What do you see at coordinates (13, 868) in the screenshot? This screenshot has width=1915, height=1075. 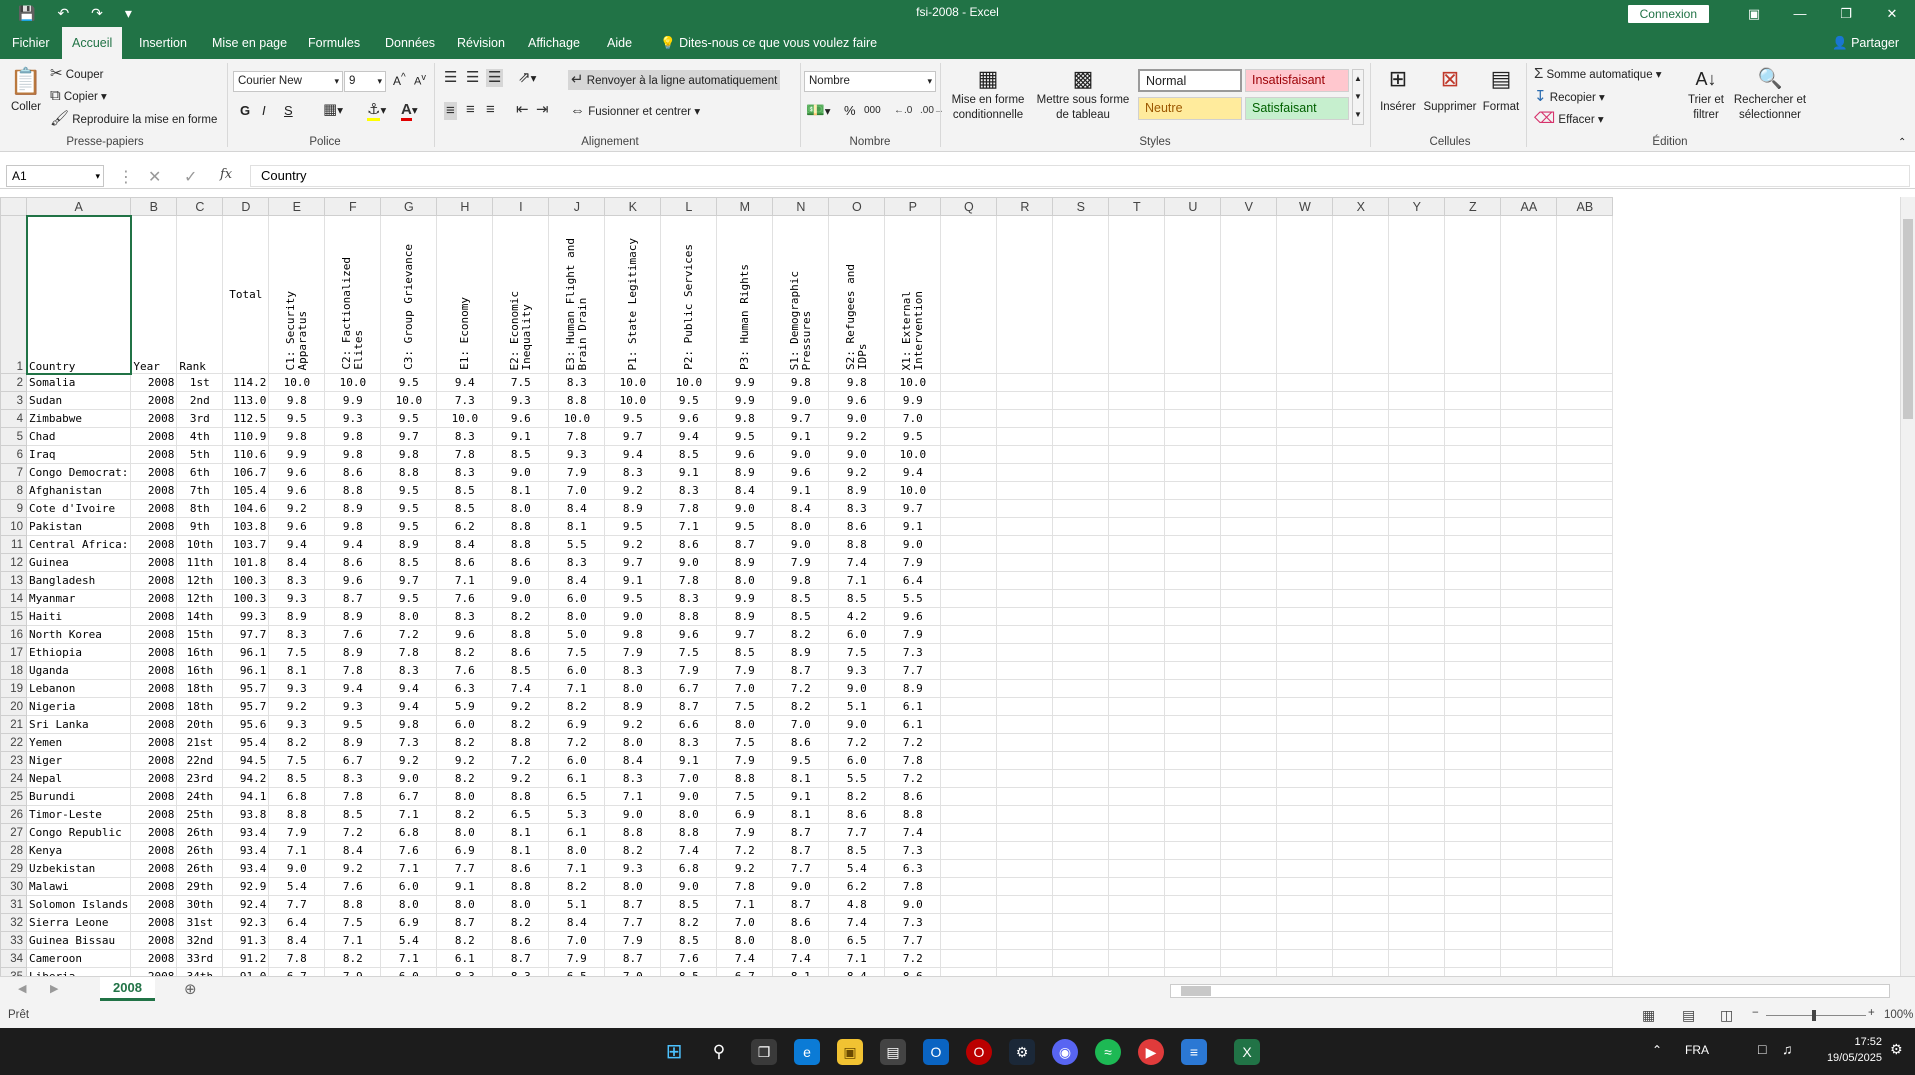 I see `row-header: 29` at bounding box center [13, 868].